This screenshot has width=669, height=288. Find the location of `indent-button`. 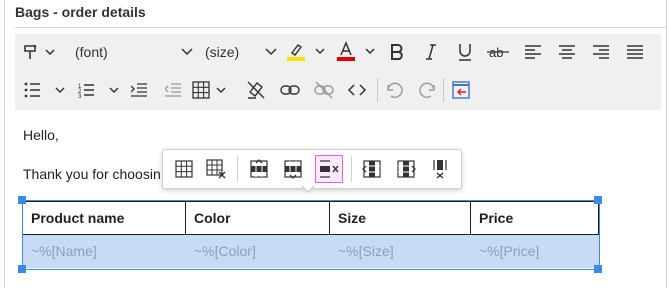

indent-button is located at coordinates (139, 90).